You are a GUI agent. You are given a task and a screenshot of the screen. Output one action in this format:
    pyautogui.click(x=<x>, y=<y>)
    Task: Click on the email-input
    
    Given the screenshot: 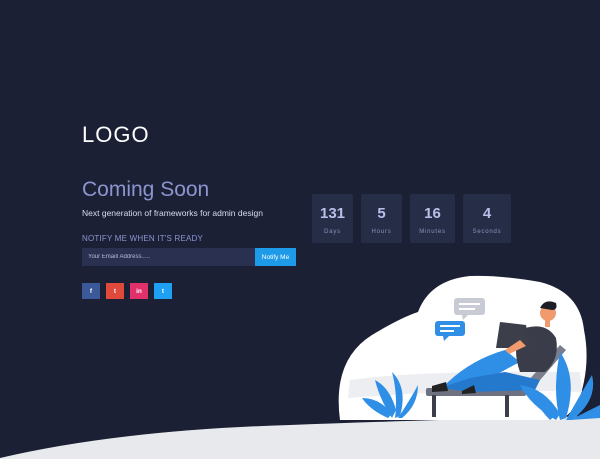 What is the action you would take?
    pyautogui.click(x=168, y=257)
    